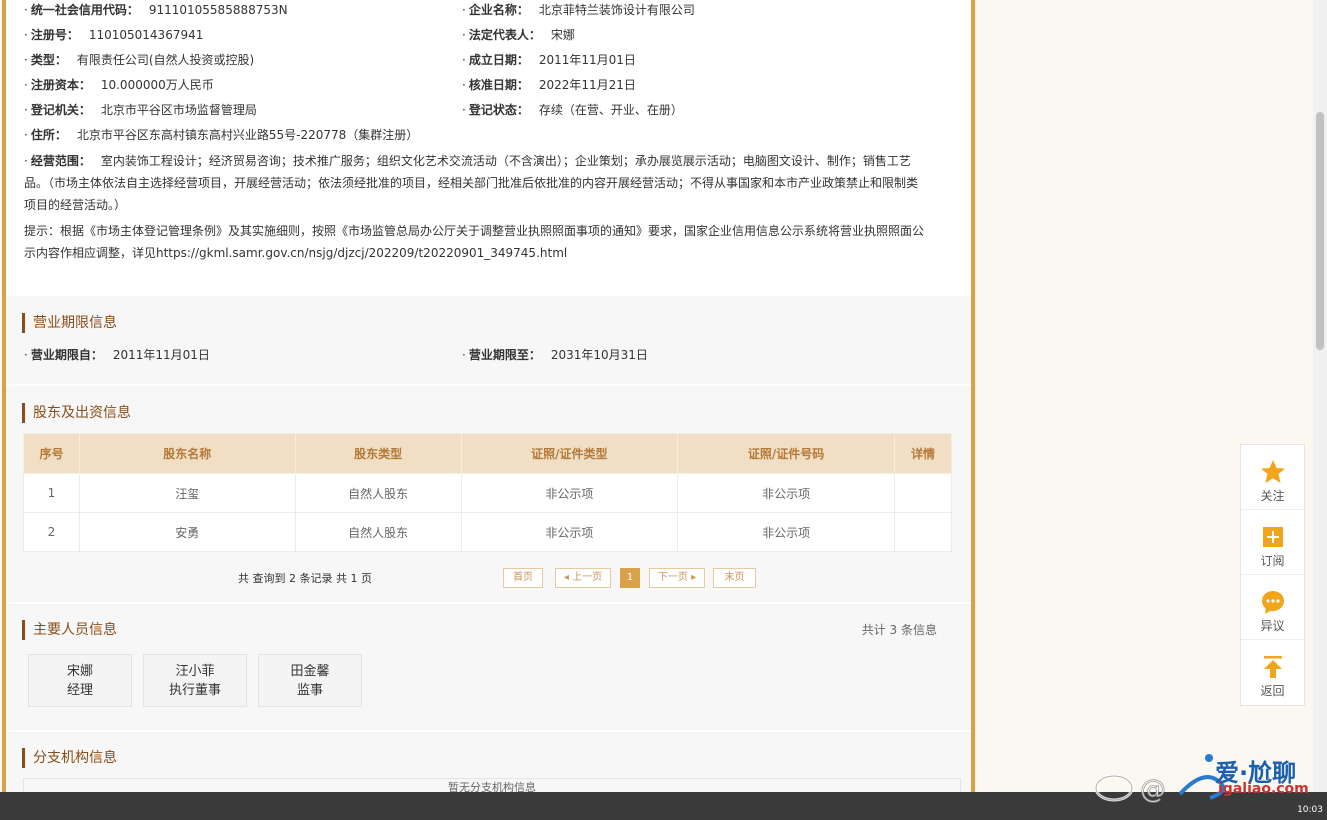 This screenshot has width=1327, height=820. I want to click on term-to-row: · 营业期限至： 2031年10月31日, so click(555, 355).